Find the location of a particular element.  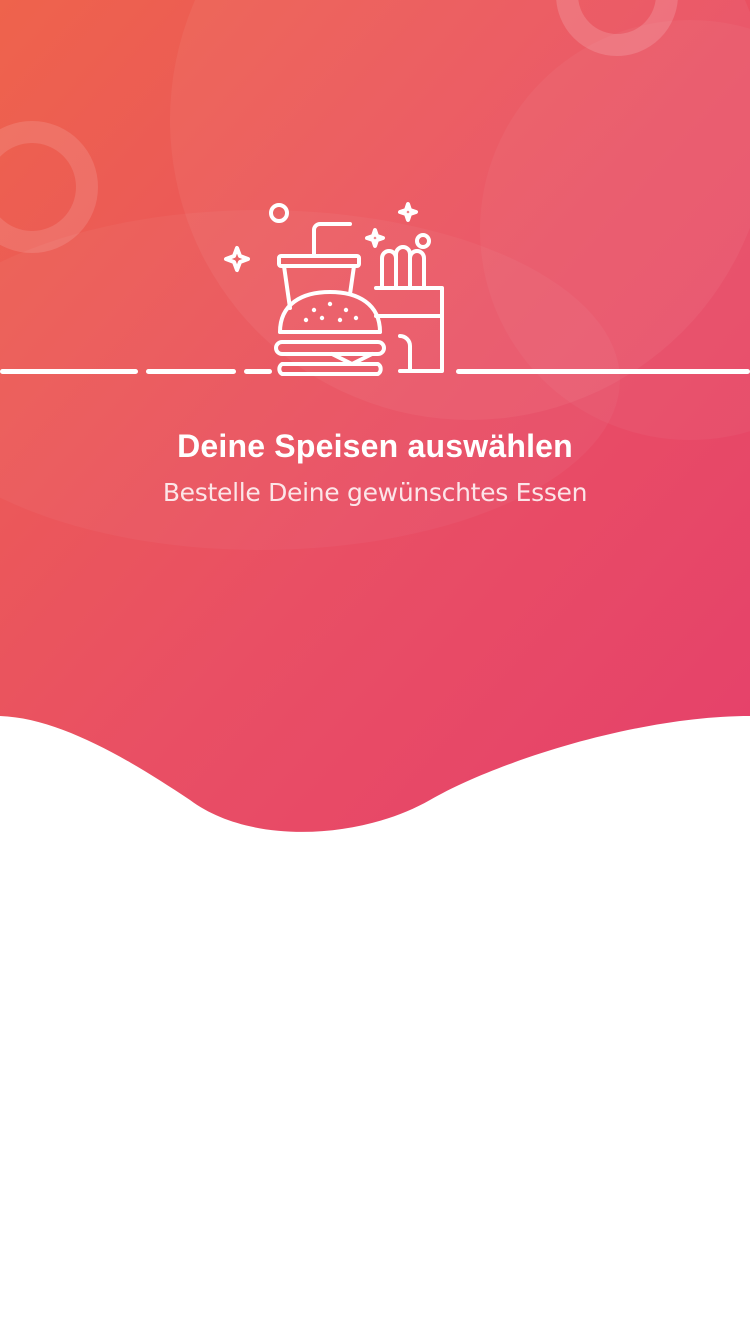

food-combo-icon is located at coordinates (334, 289).